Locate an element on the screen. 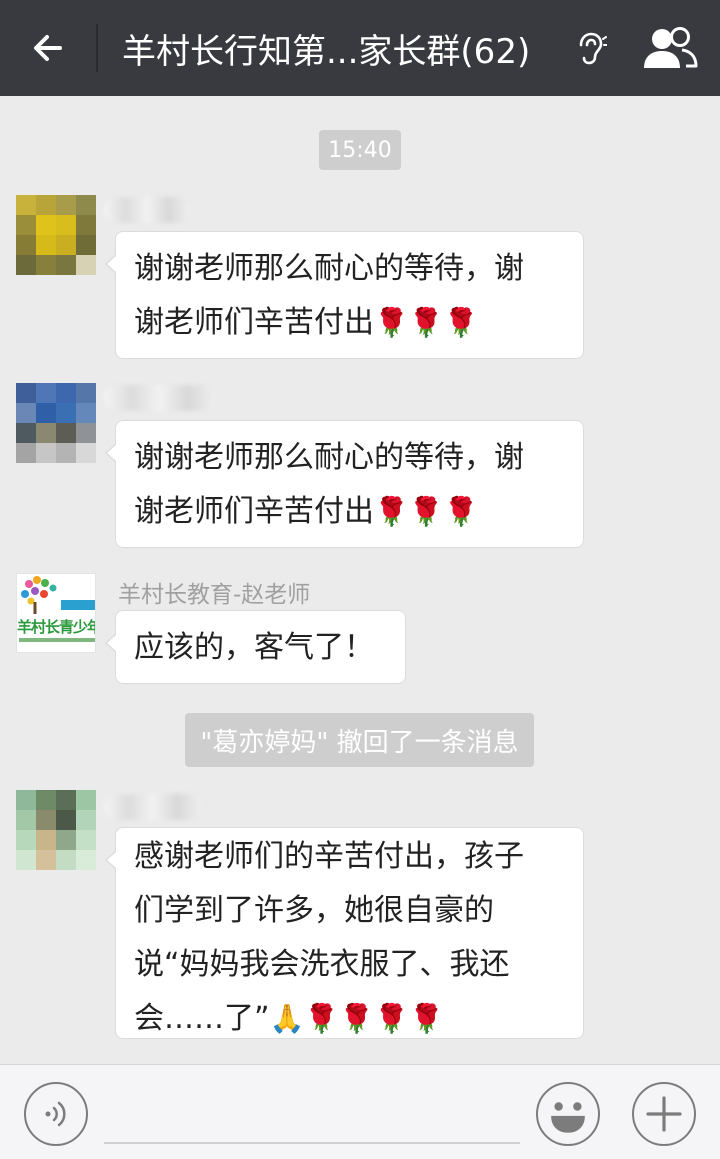 The width and height of the screenshot is (720, 1159). earpiece-mode-icon is located at coordinates (593, 48).